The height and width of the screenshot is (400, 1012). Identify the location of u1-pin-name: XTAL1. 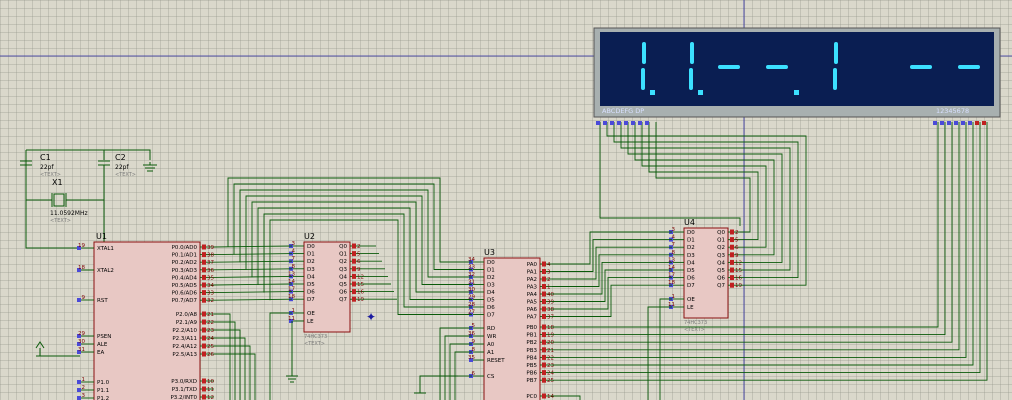
(105, 249).